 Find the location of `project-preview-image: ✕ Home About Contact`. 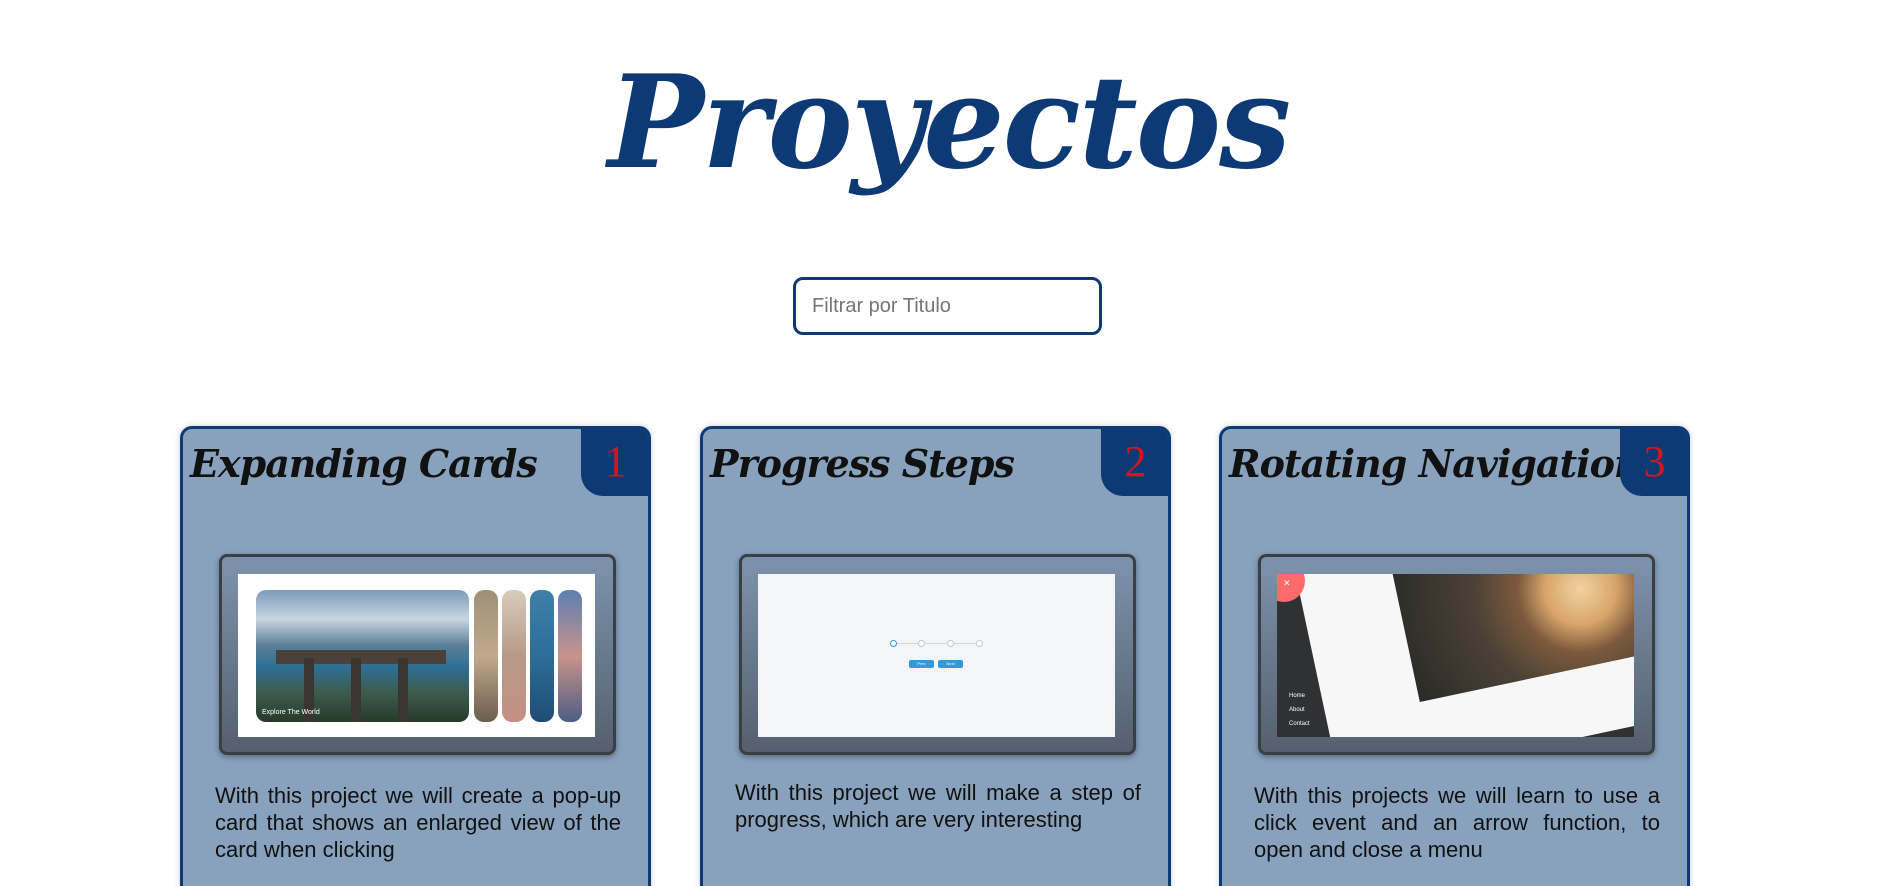

project-preview-image: ✕ Home About Contact is located at coordinates (1455, 655).